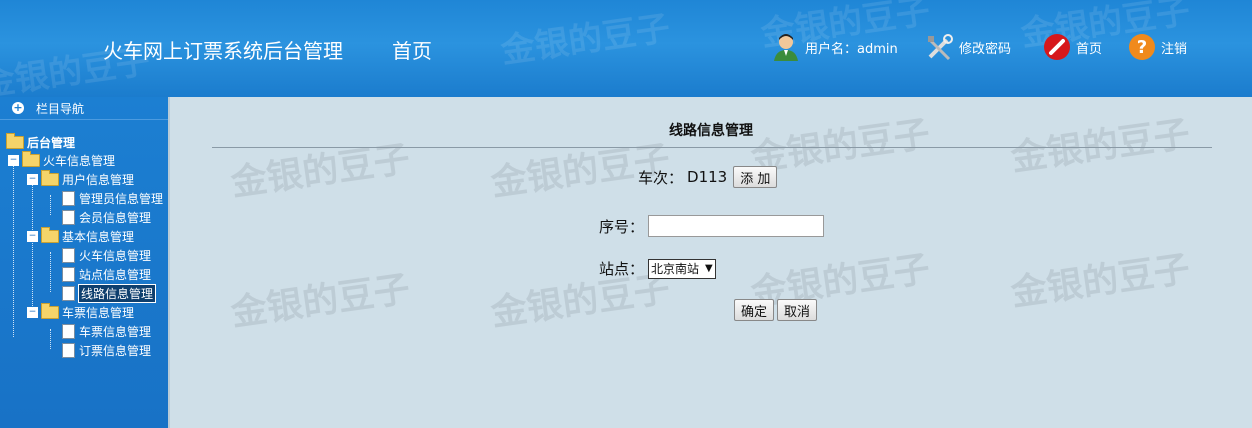  I want to click on tree-node-train-info: − 火车信息管理, so click(61, 159).